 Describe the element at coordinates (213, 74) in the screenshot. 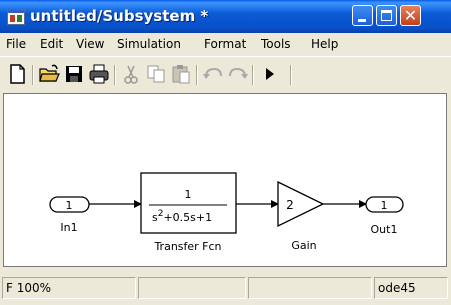

I see `undo-icon` at that location.